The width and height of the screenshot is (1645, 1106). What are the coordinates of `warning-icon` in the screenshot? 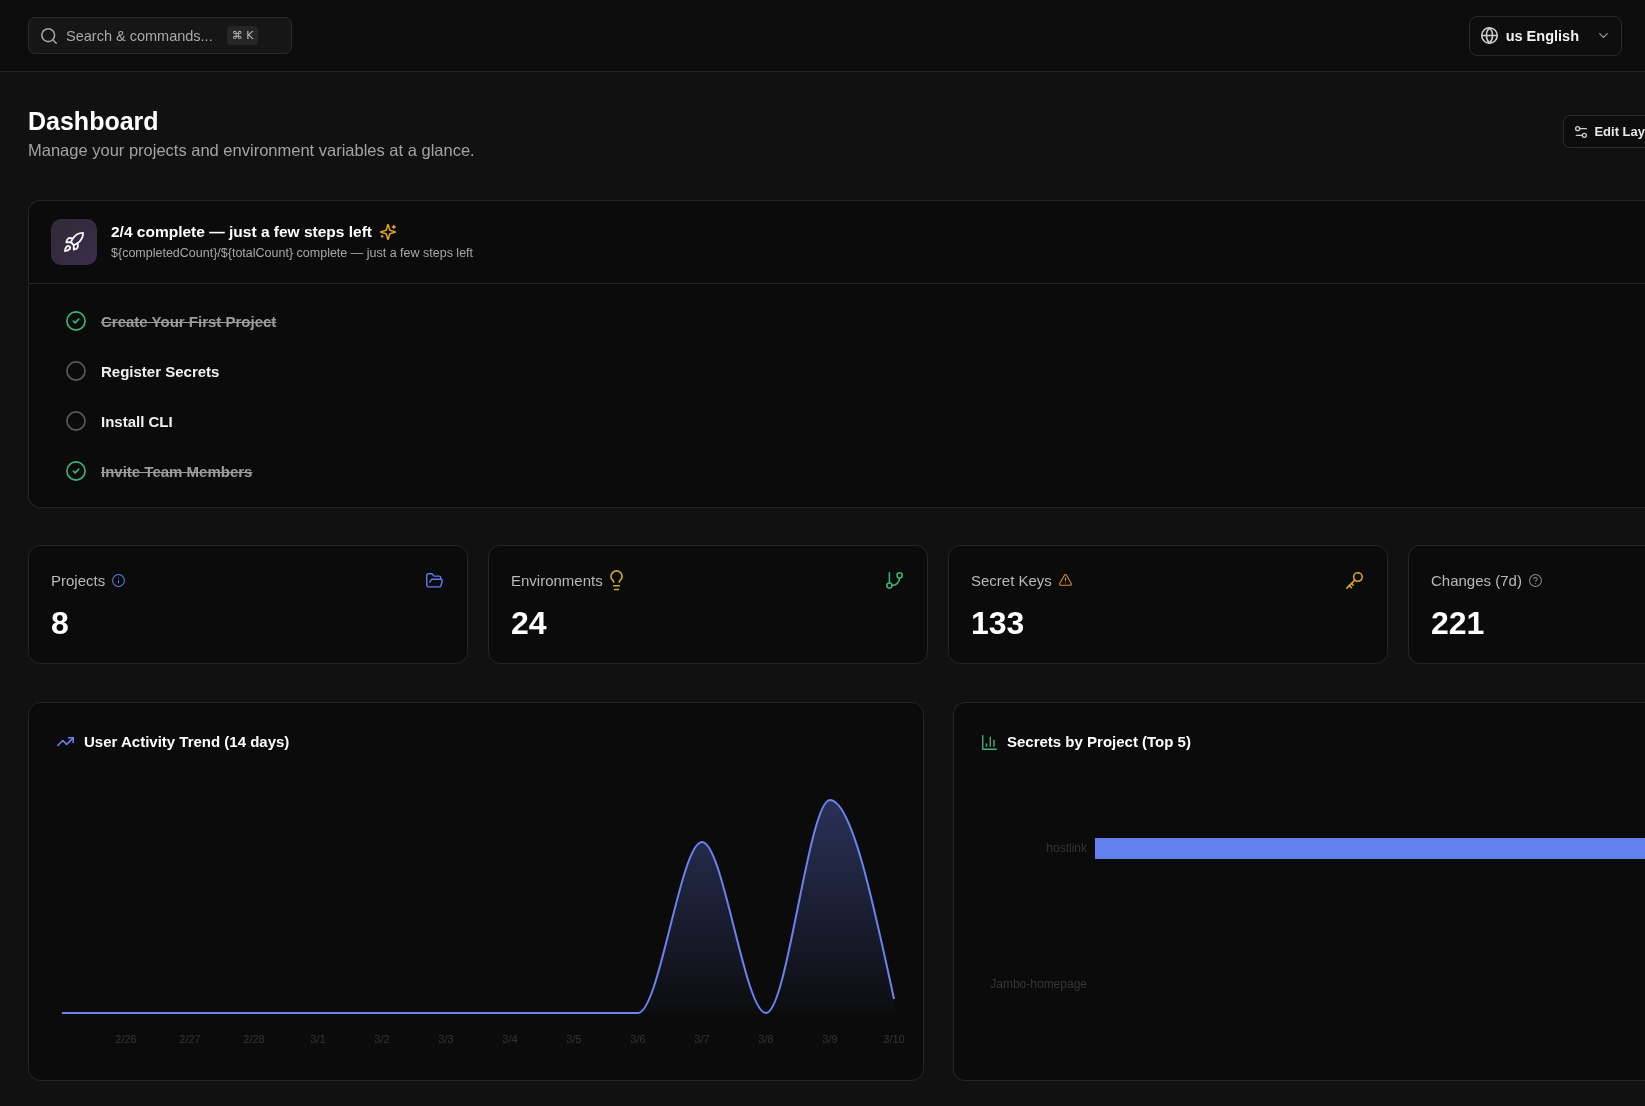 It's located at (1065, 580).